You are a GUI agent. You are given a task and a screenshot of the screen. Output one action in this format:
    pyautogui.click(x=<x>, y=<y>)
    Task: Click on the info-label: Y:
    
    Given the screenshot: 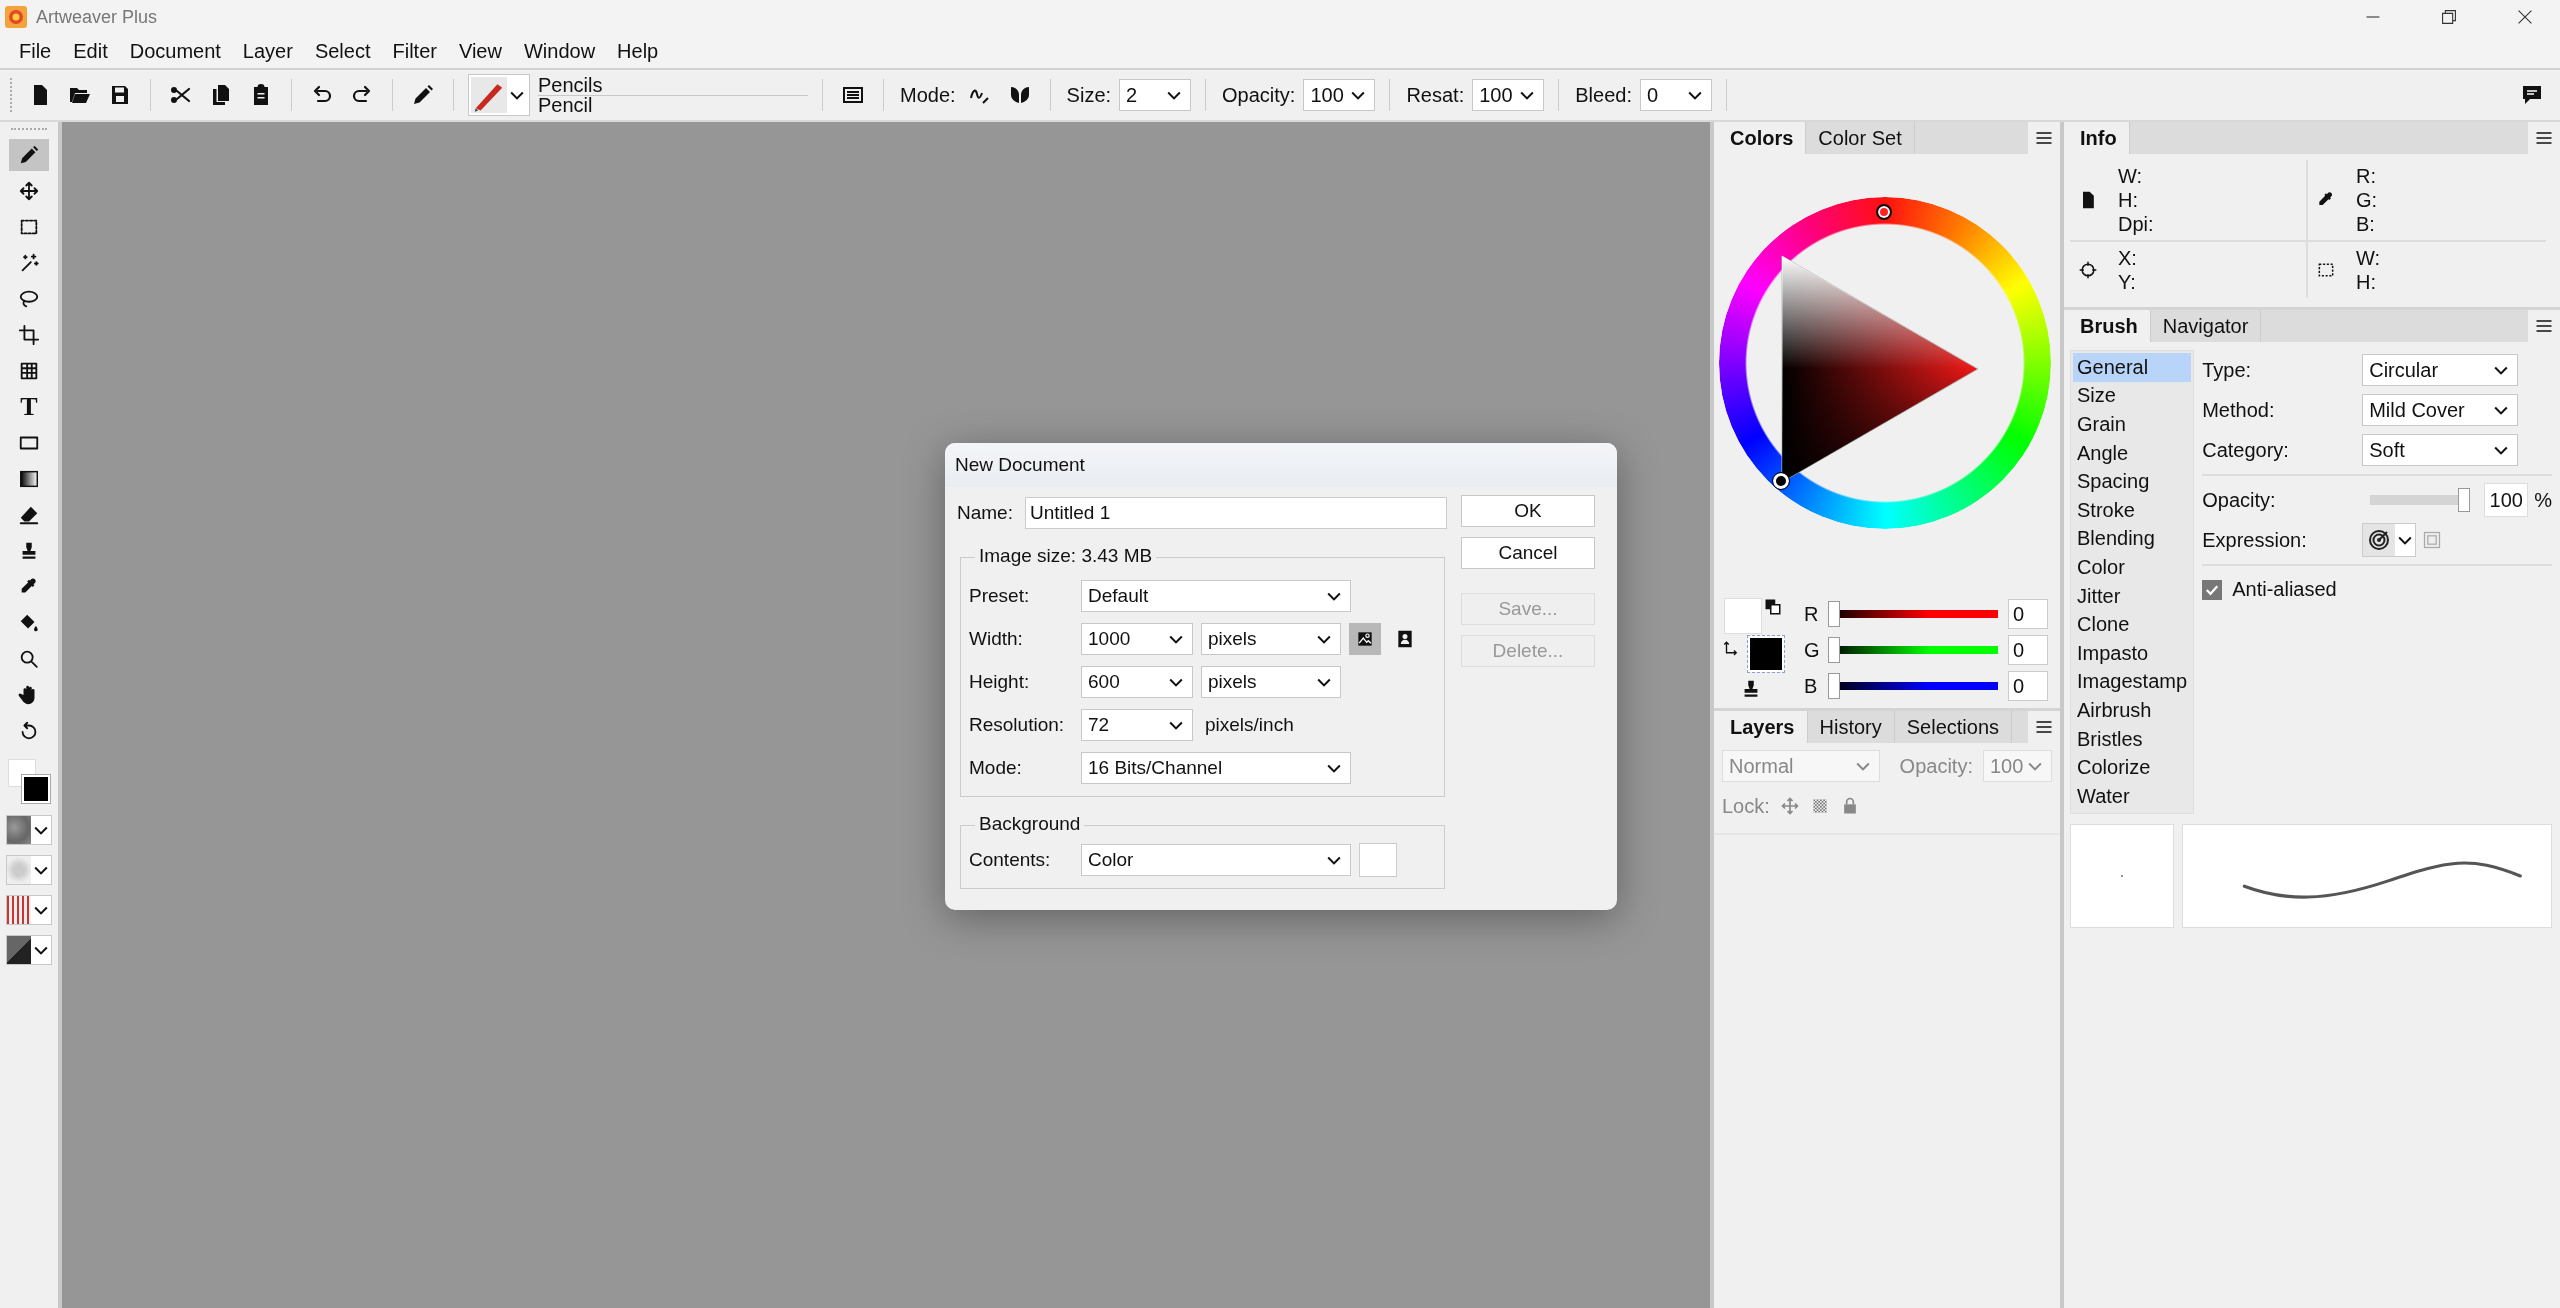 What is the action you would take?
    pyautogui.click(x=2127, y=282)
    